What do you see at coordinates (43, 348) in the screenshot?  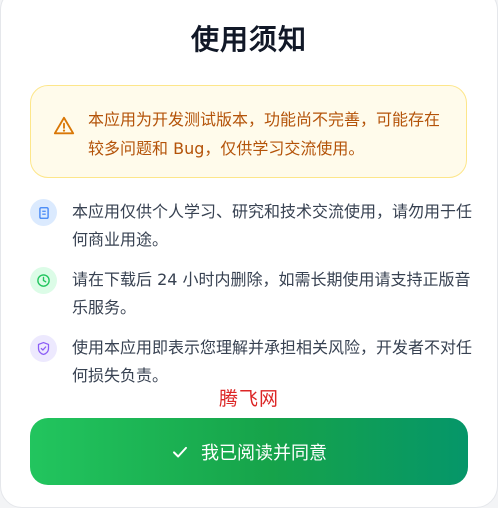 I see `shield-check-icon` at bounding box center [43, 348].